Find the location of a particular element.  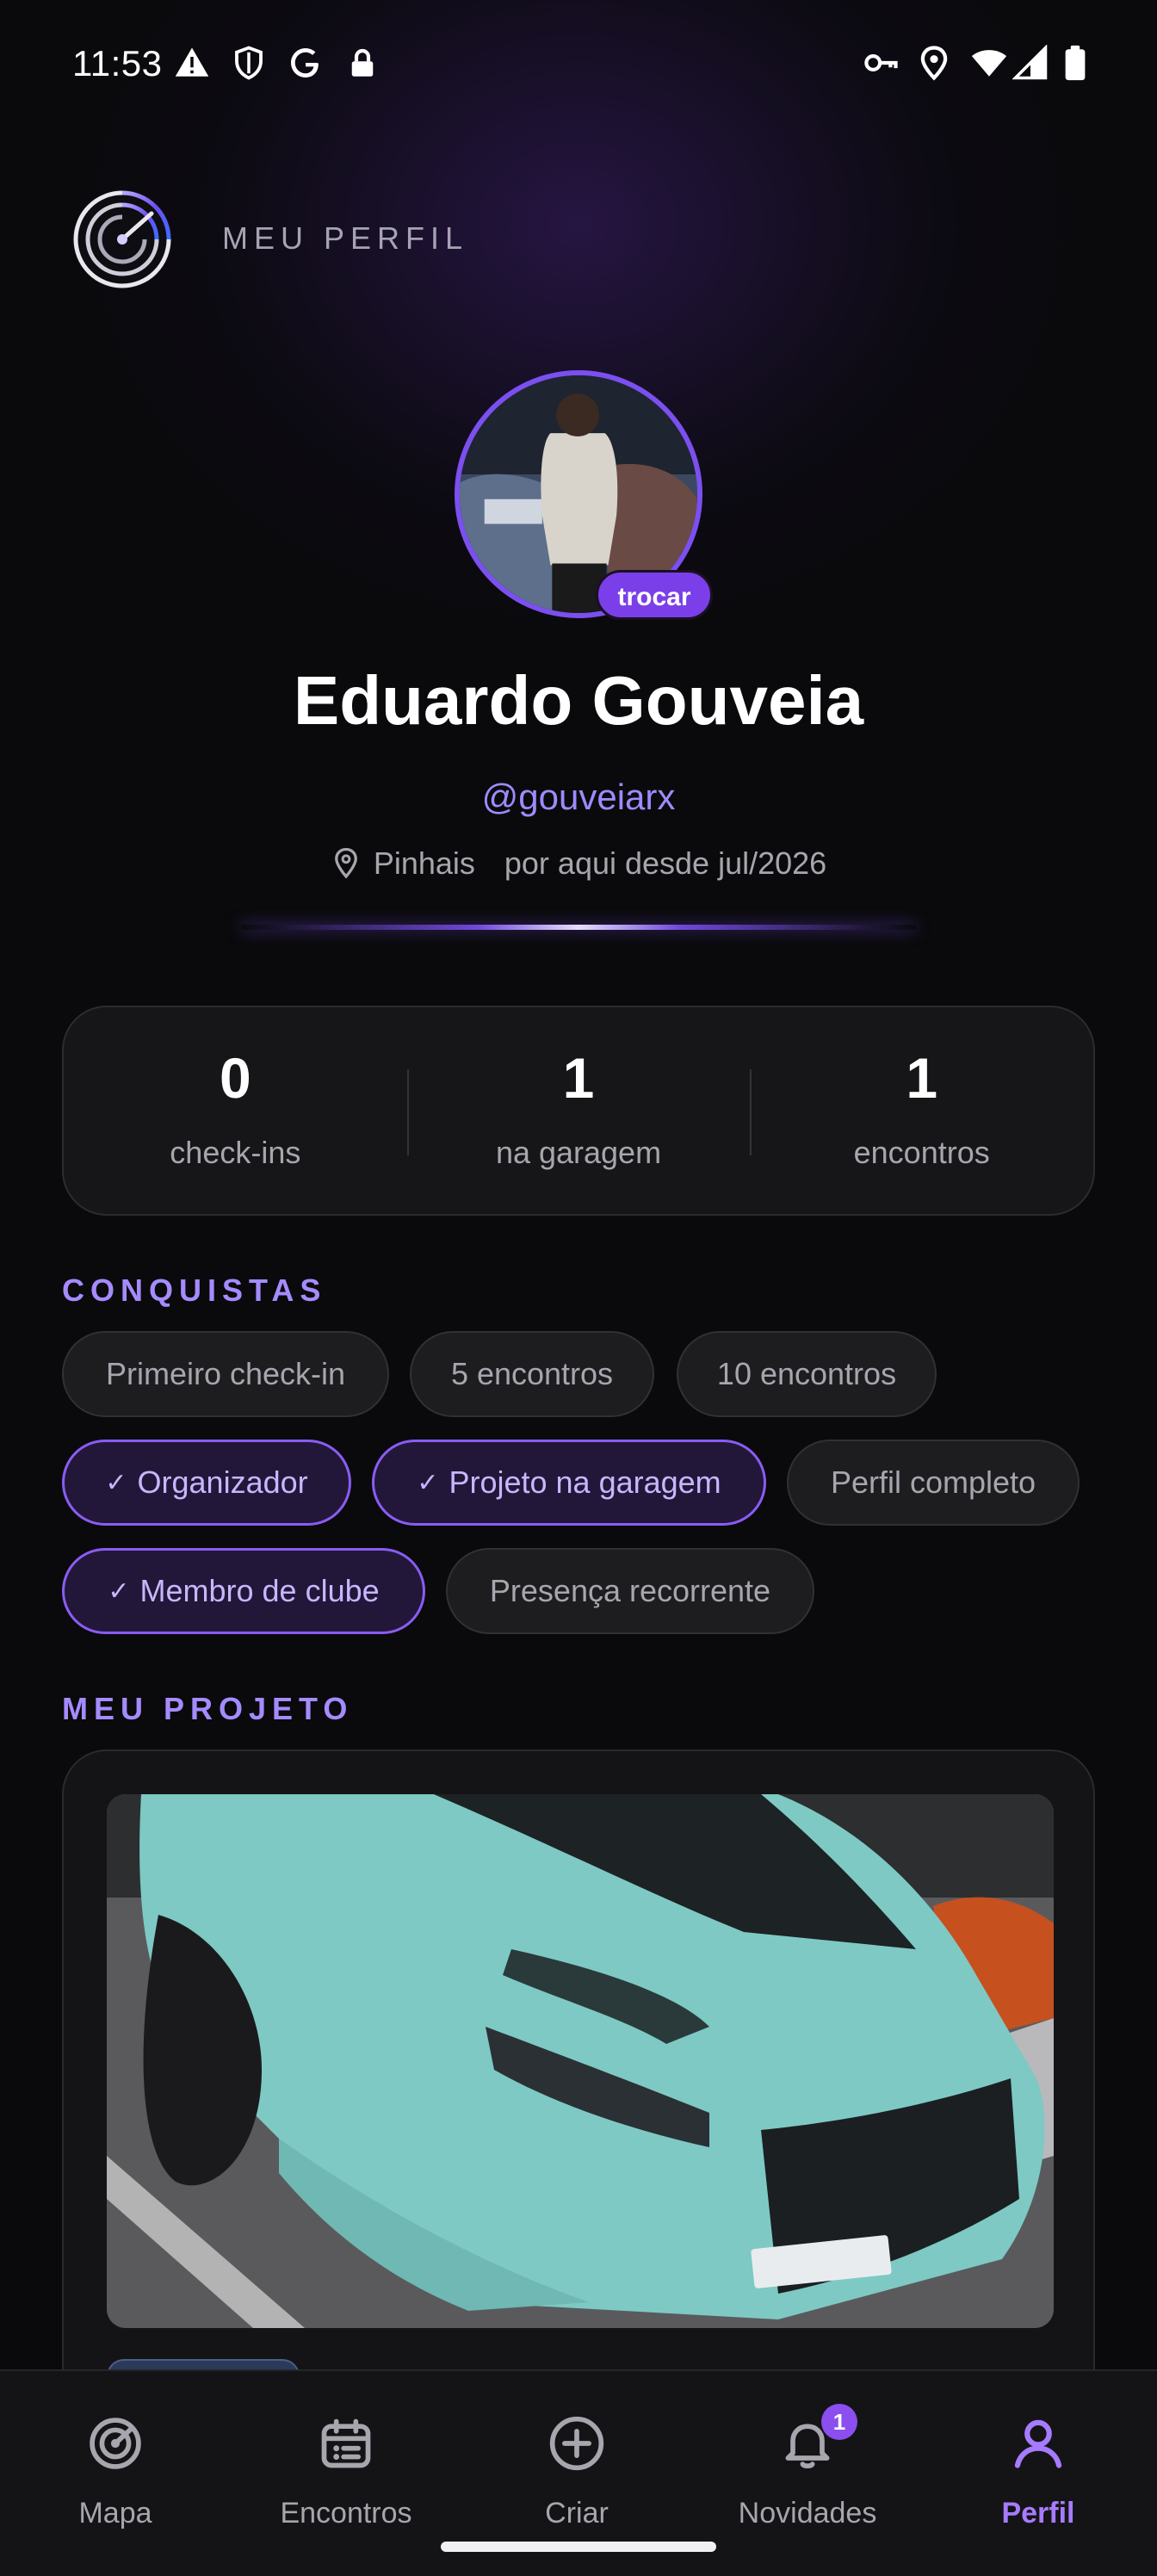

nav-label: Encontros is located at coordinates (346, 2514).